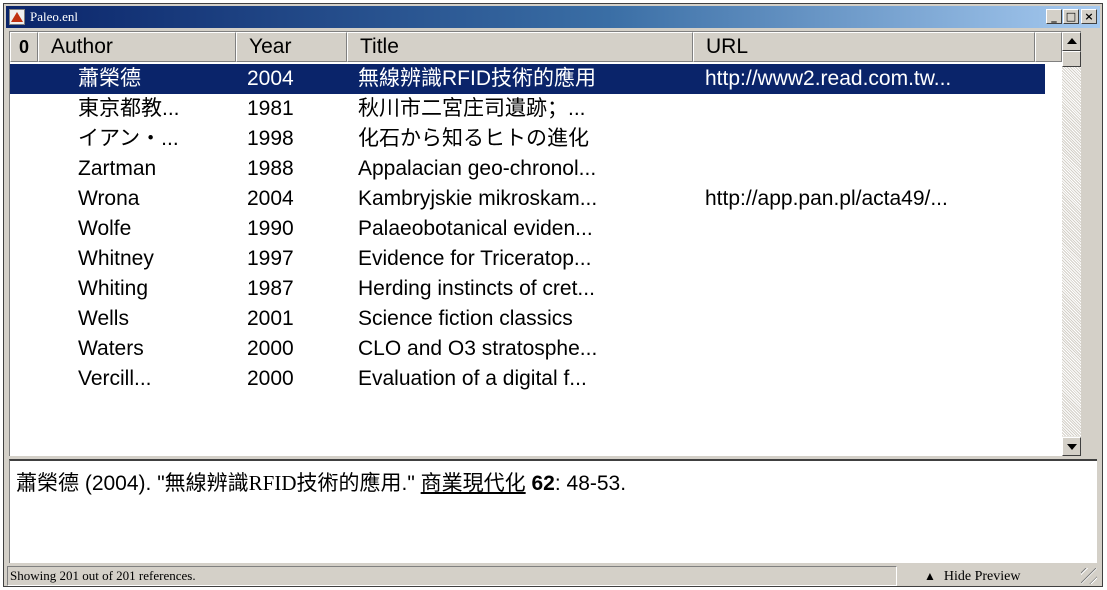 The width and height of the screenshot is (1107, 590). I want to click on table-row: Wells 2001 Science fiction classics, so click(527, 319).